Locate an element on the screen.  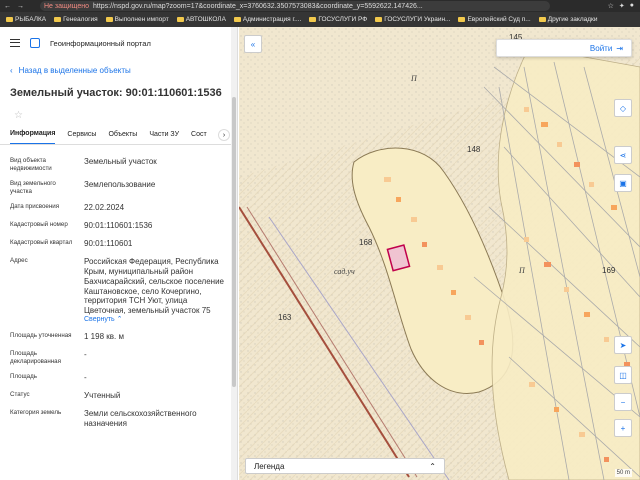
portal-title: Геоинформационный портал is located at coordinates (100, 43).